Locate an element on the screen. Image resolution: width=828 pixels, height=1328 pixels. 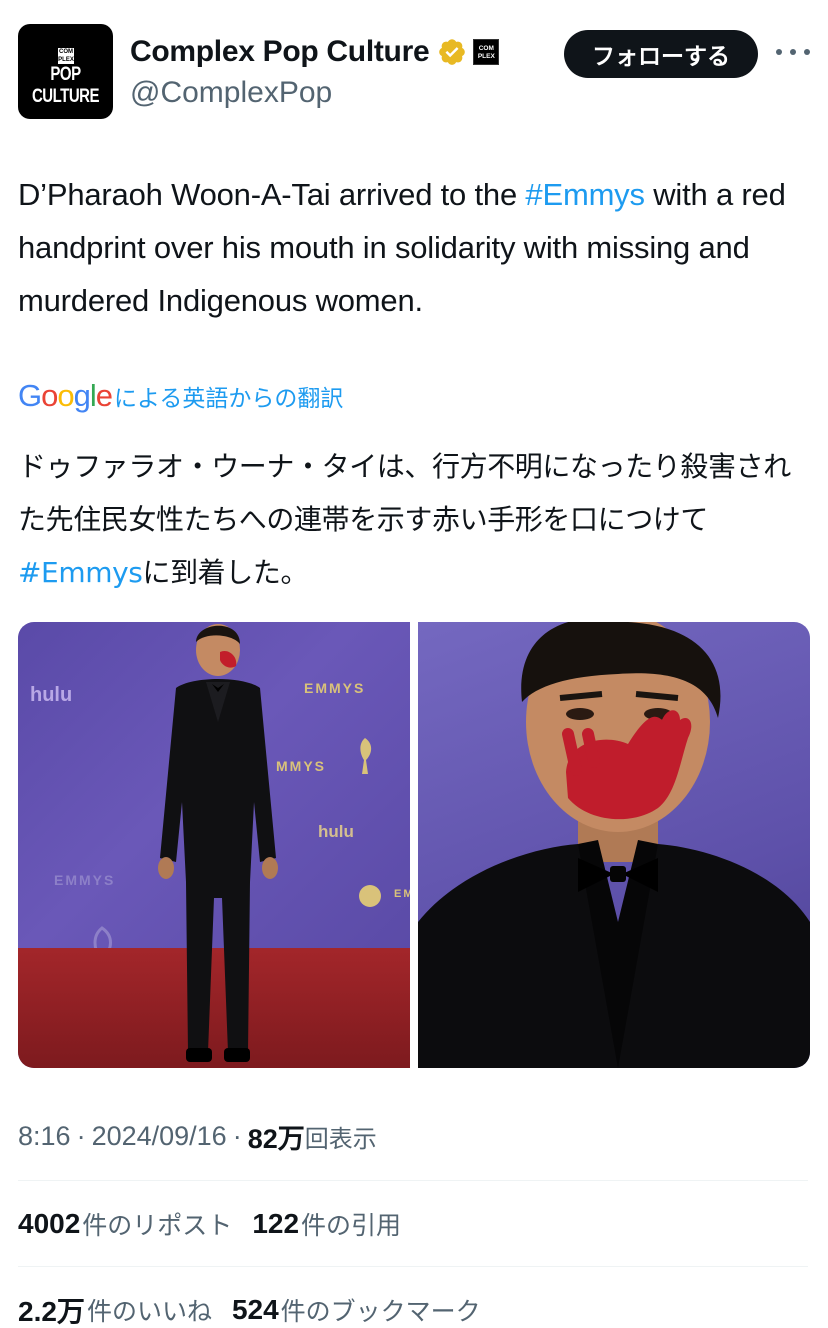
affiliate-badge-icon: COM PLEX is located at coordinates (486, 52).